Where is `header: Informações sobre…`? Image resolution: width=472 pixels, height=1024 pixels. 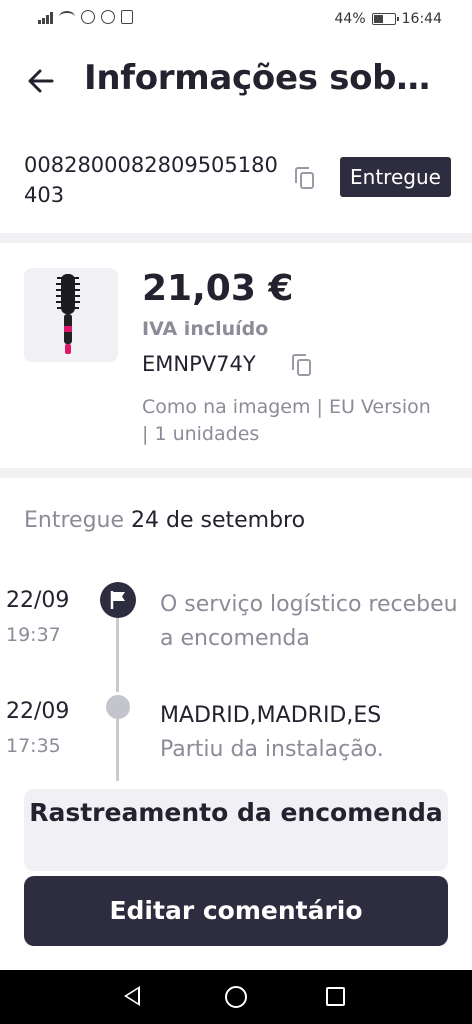
header: Informações sobre… is located at coordinates (236, 82).